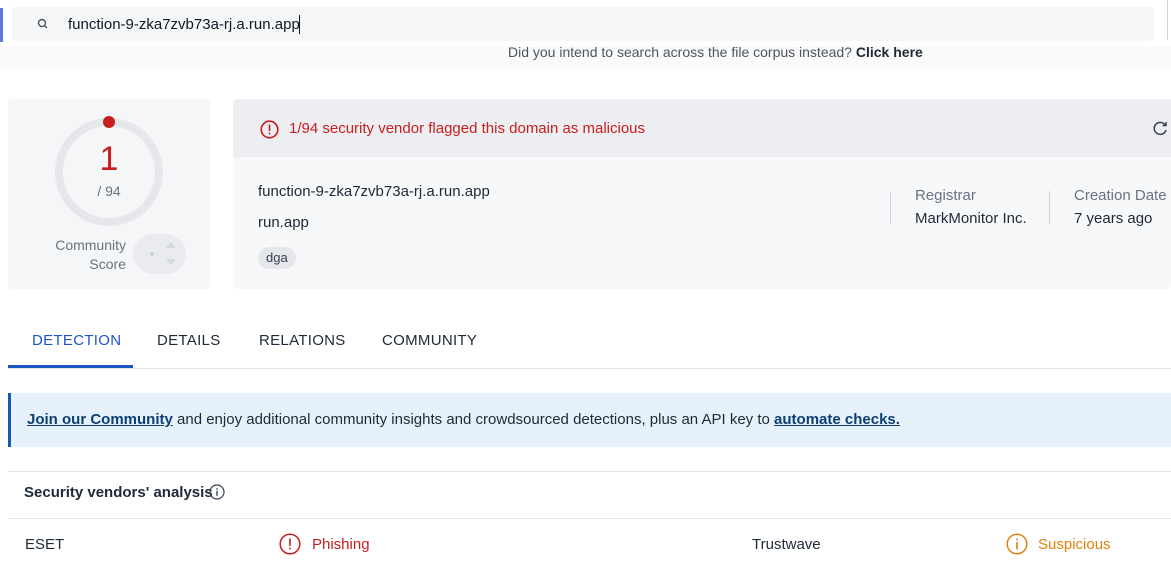 Image resolution: width=1171 pixels, height=569 pixels. I want to click on detection-count: 1, so click(109, 159).